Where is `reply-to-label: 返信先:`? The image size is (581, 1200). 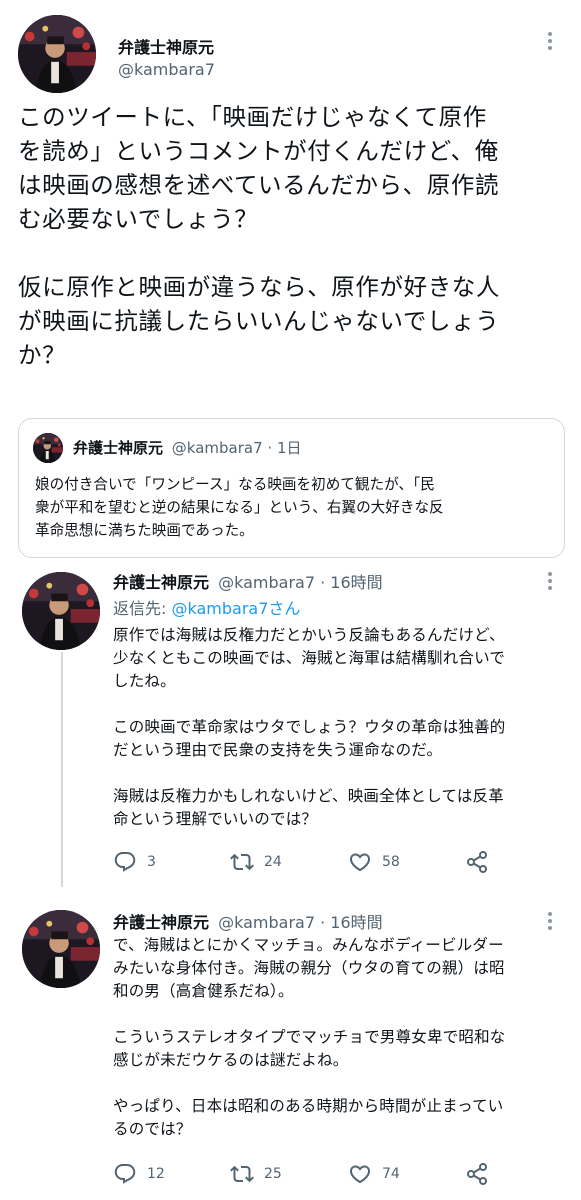 reply-to-label: 返信先: is located at coordinates (142, 608).